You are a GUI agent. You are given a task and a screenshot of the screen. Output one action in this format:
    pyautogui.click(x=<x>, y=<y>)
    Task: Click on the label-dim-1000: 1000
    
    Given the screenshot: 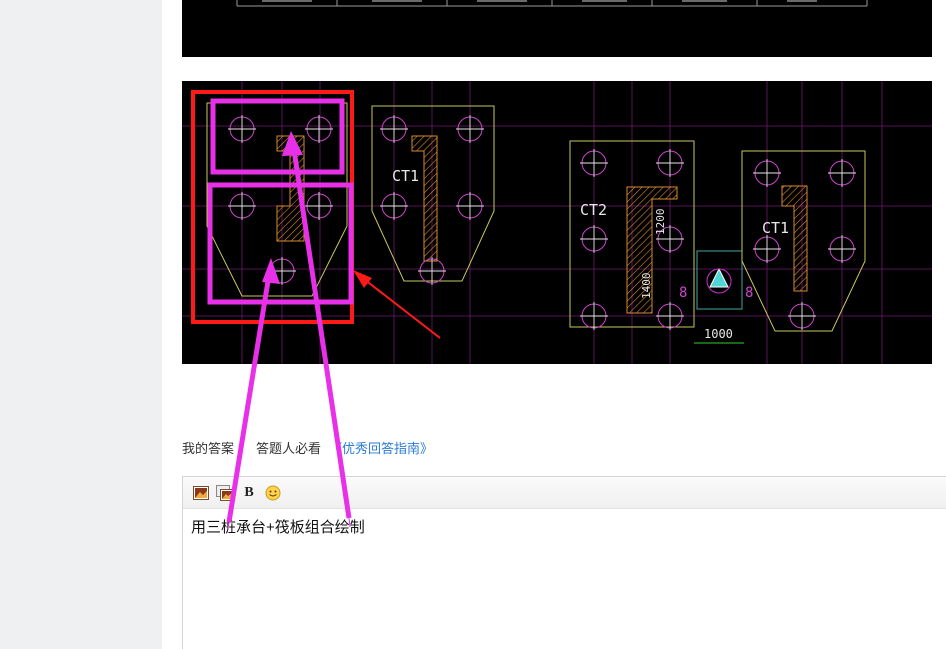 What is the action you would take?
    pyautogui.click(x=718, y=334)
    